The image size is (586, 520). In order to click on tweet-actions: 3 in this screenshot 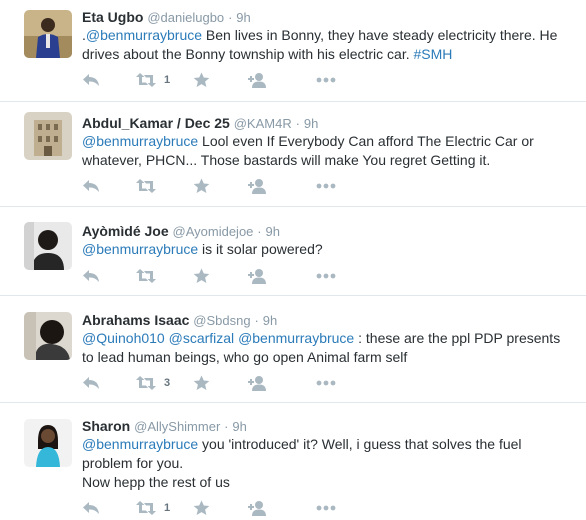, I will do `click(212, 383)`.